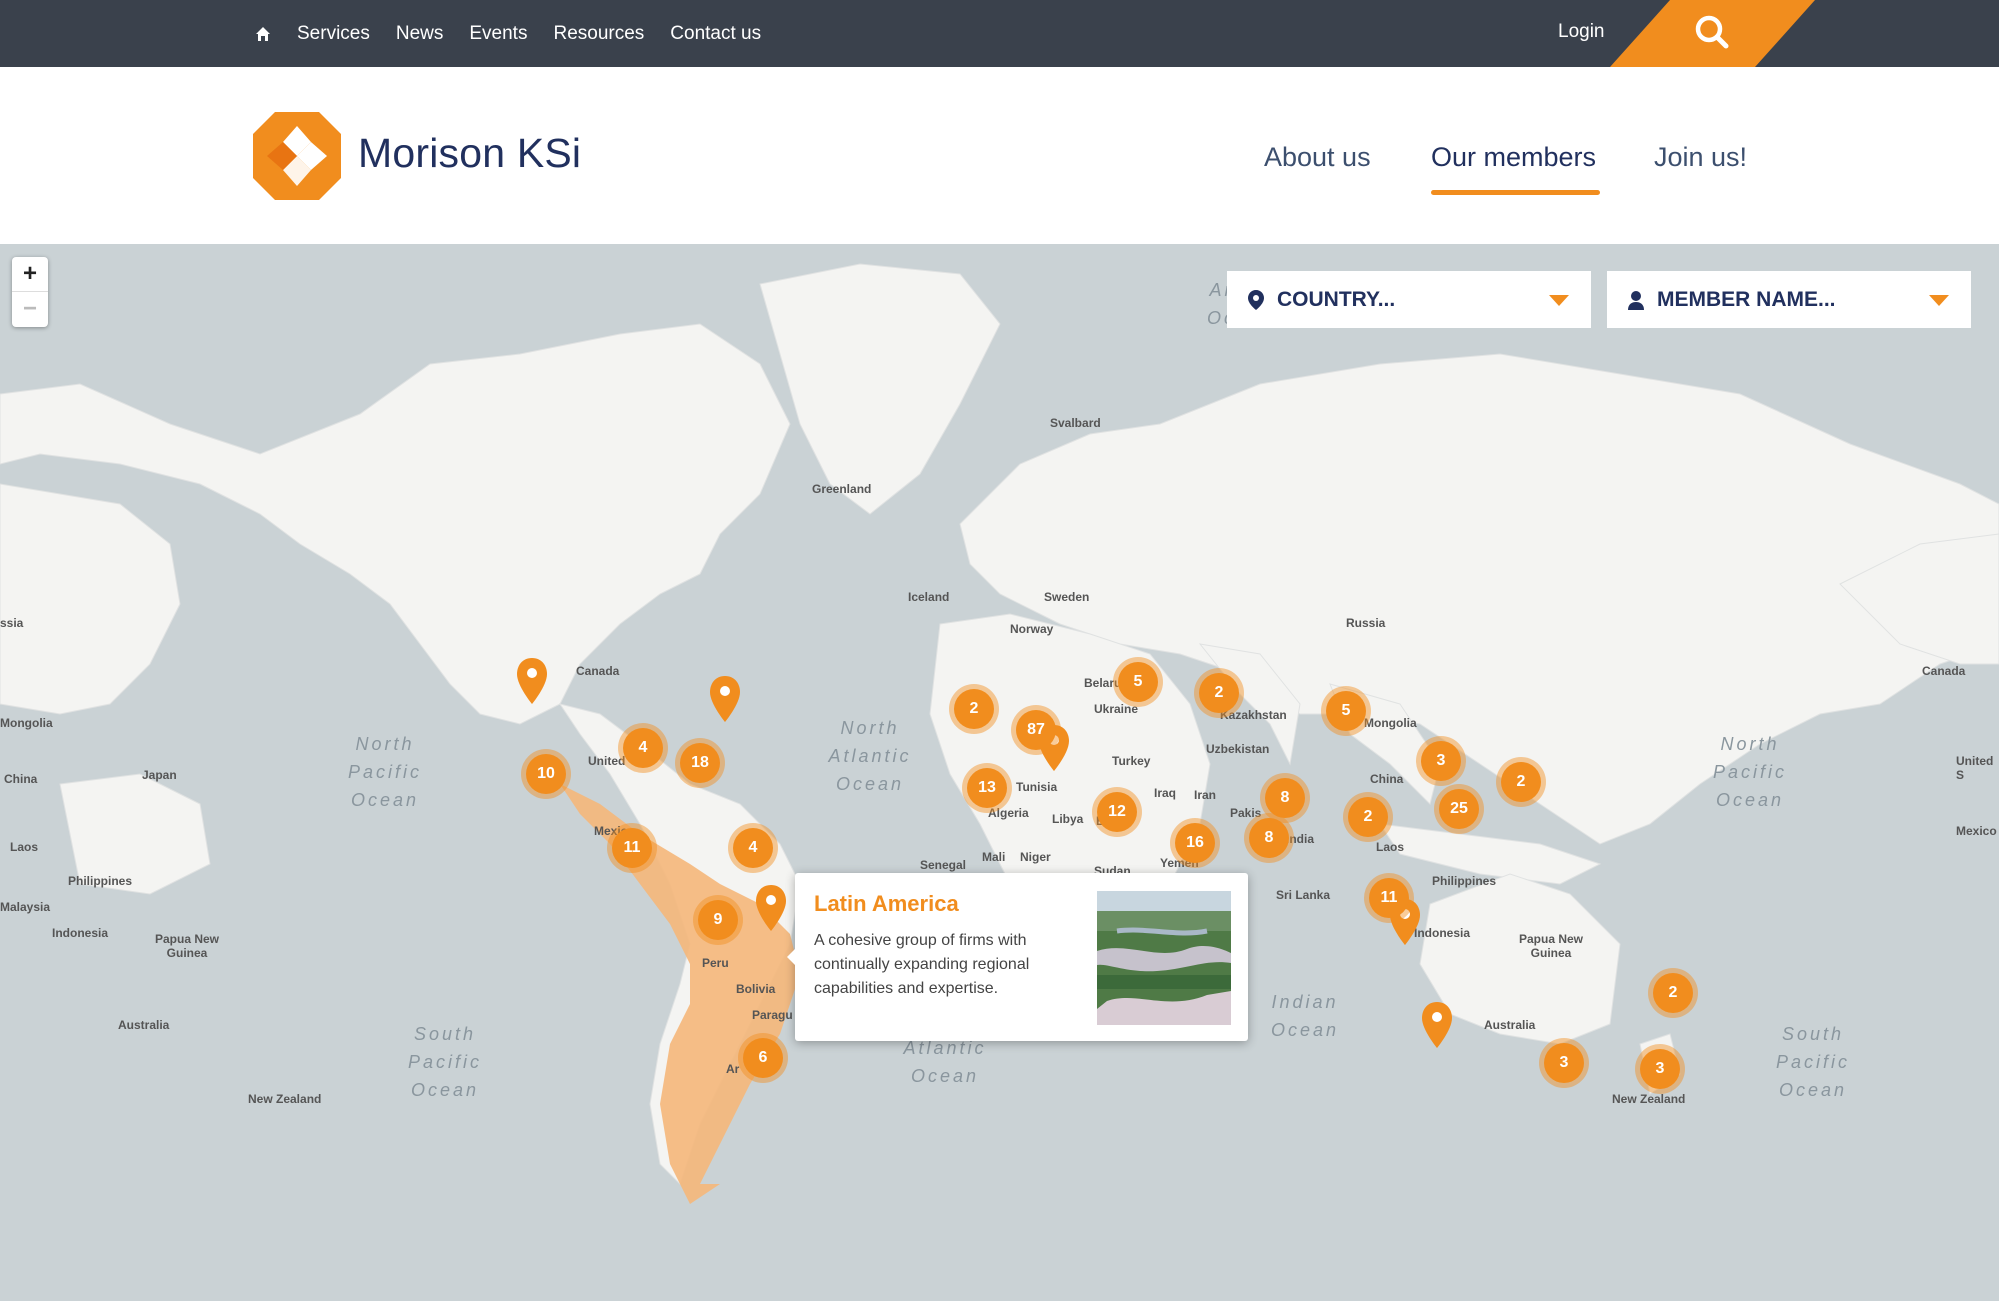 The width and height of the screenshot is (1999, 1301). I want to click on member-cluster: 25, so click(1459, 809).